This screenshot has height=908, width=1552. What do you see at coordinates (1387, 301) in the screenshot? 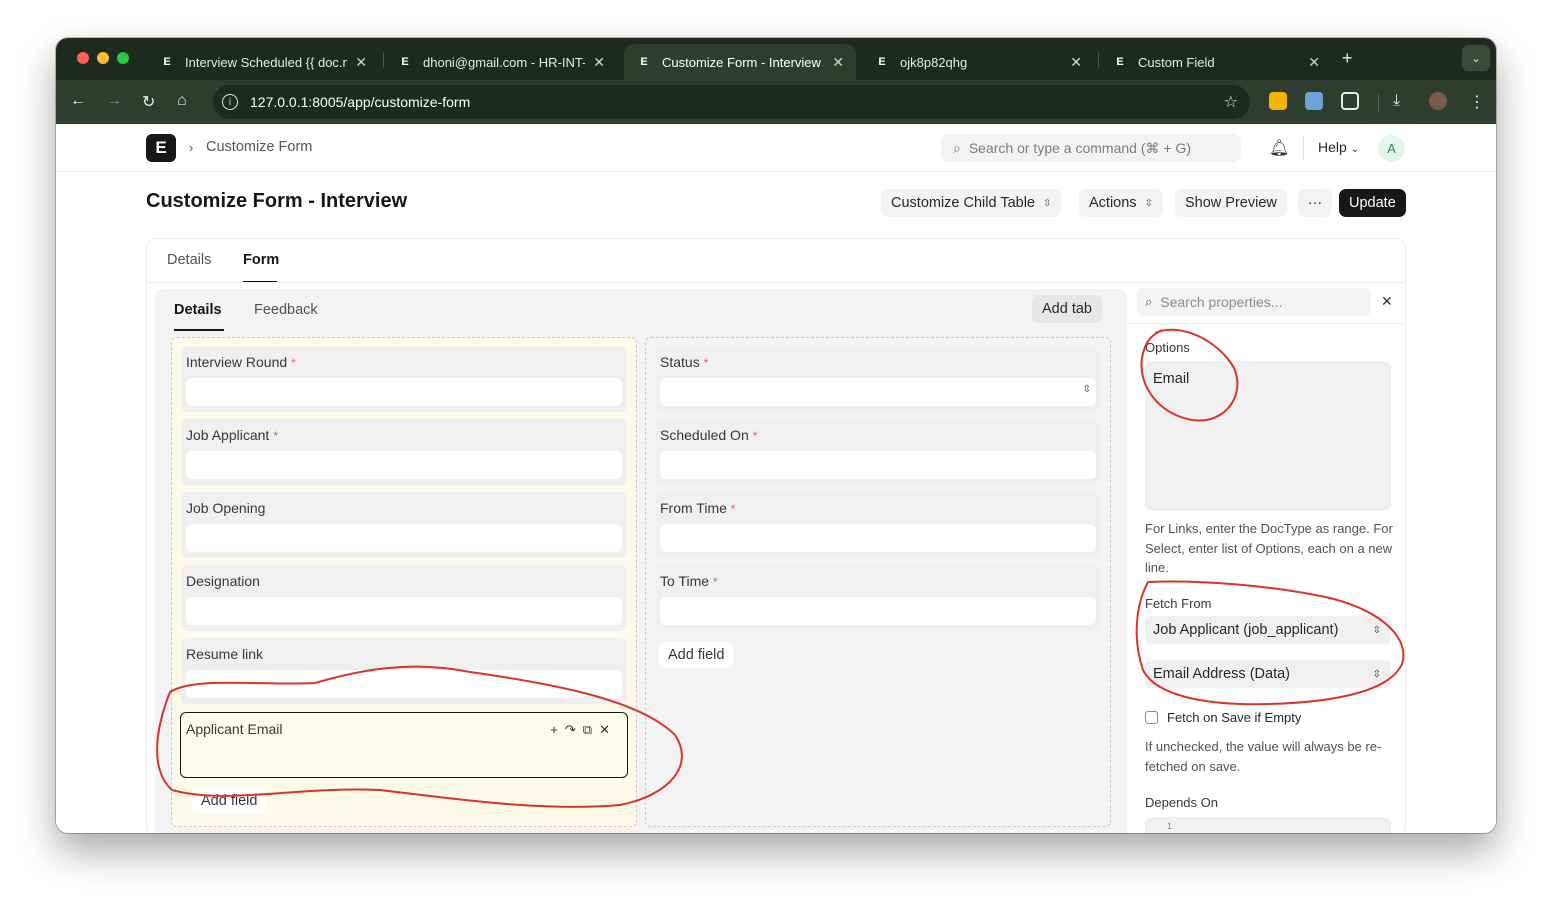
I see `close-properties-icon: ✕` at bounding box center [1387, 301].